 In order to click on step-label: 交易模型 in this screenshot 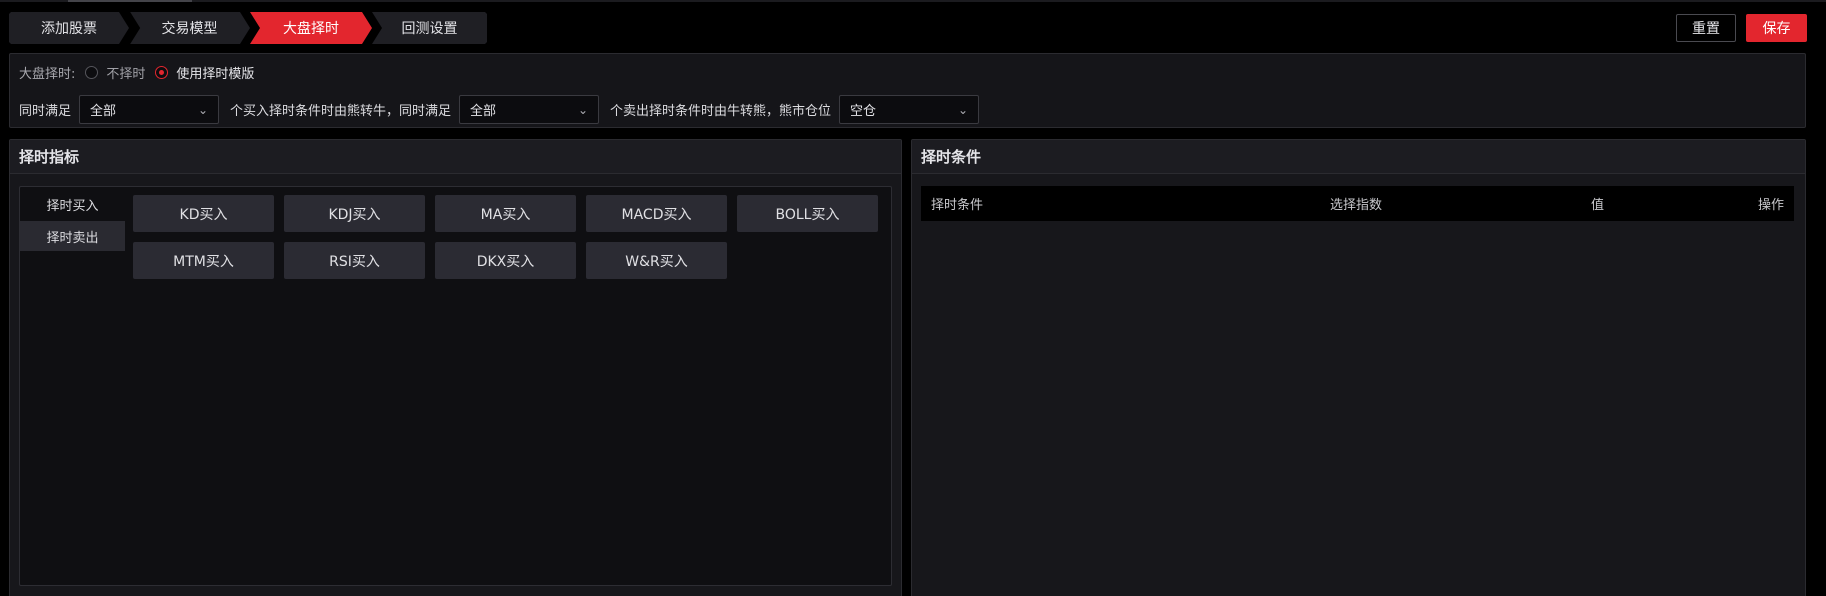, I will do `click(189, 29)`.